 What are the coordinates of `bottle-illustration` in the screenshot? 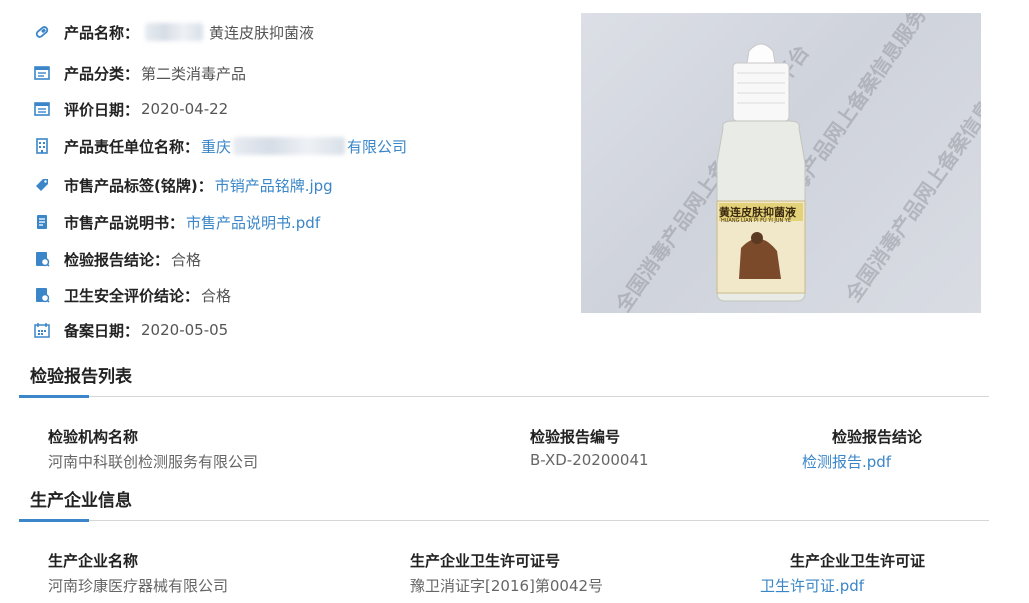 It's located at (761, 172).